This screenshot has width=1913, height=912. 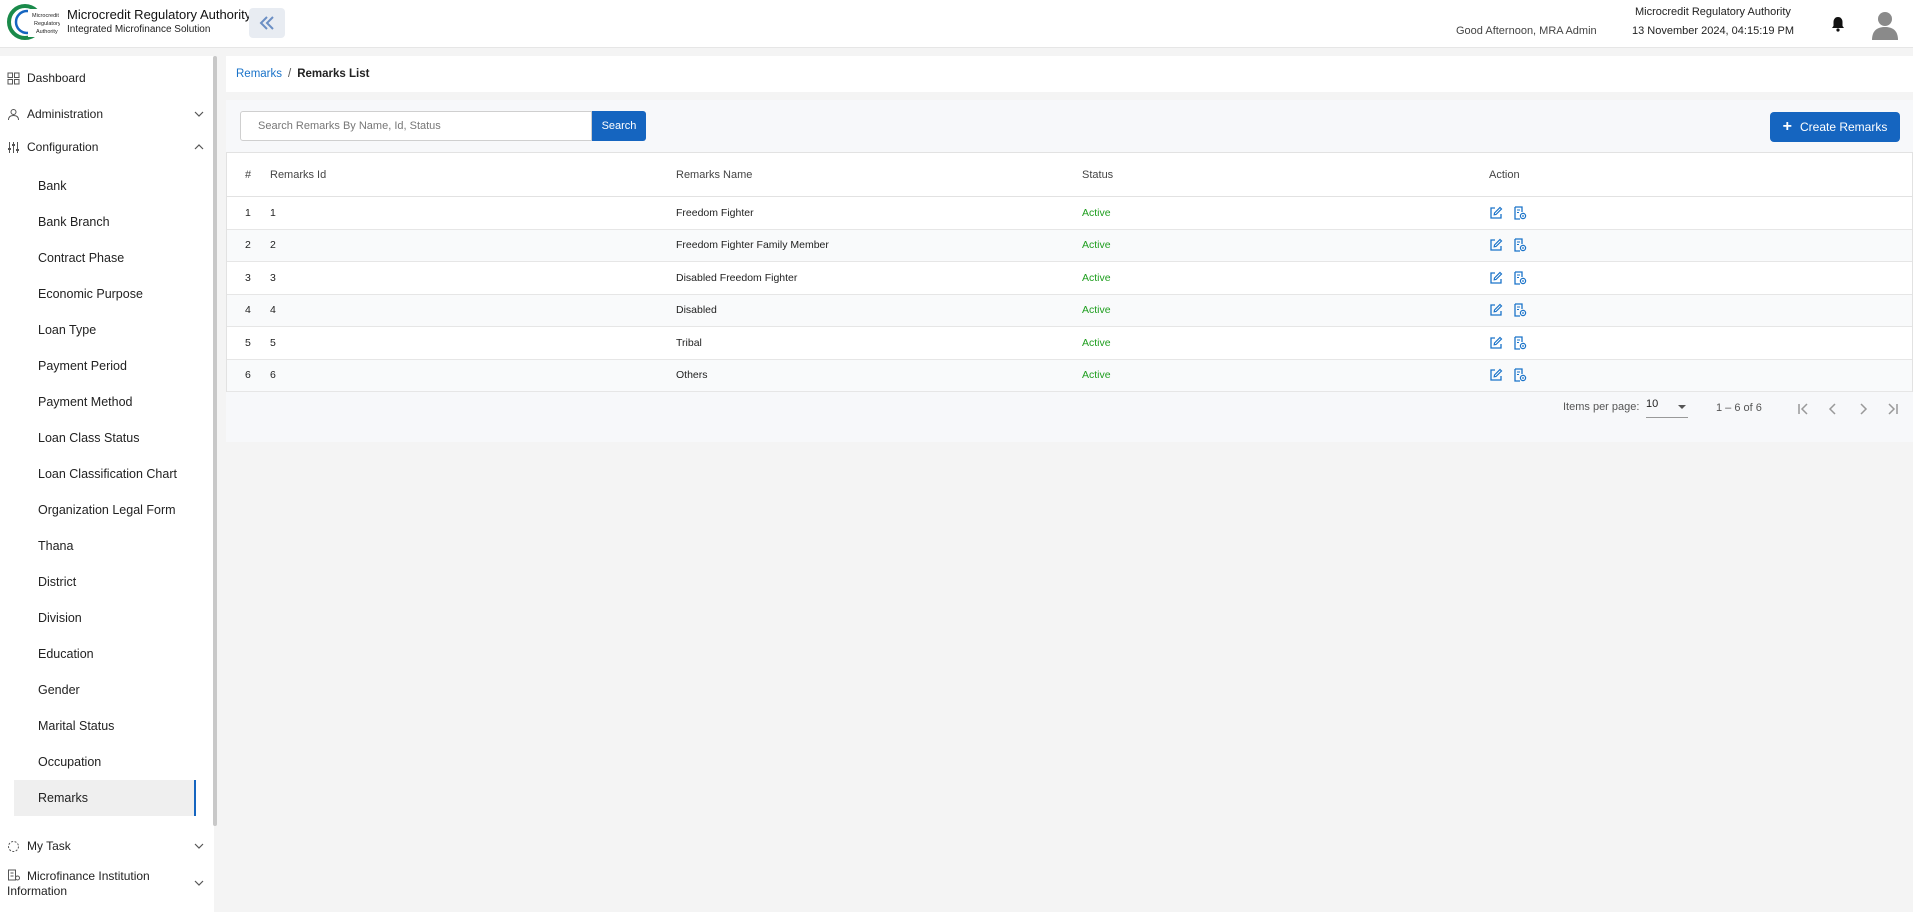 What do you see at coordinates (107, 147) in the screenshot?
I see `sidebar-item-configuration: Configuration` at bounding box center [107, 147].